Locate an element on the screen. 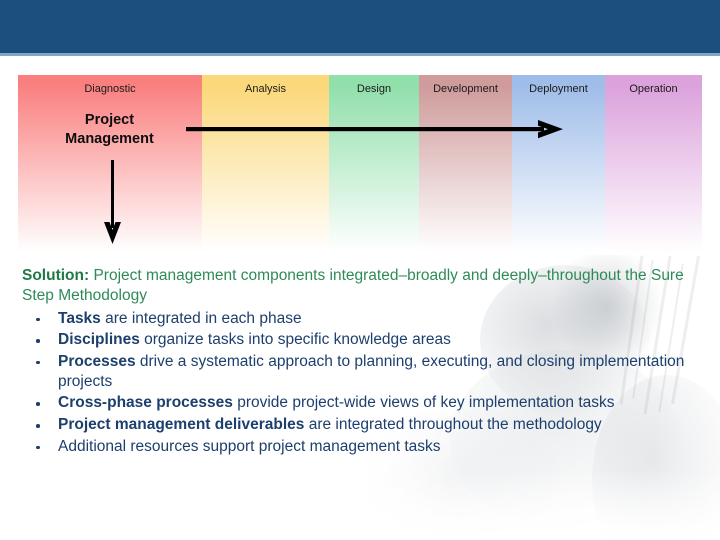 The image size is (720, 540). solution-lead: Solution: is located at coordinates (56, 275).